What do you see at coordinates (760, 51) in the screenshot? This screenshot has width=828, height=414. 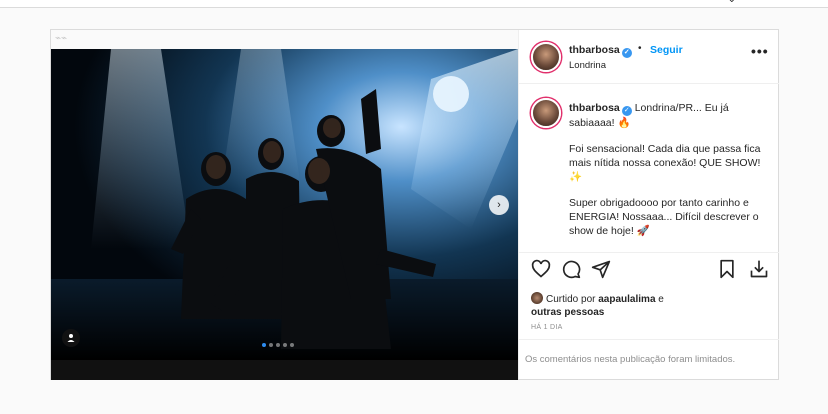 I see `more-options-icon: •••` at bounding box center [760, 51].